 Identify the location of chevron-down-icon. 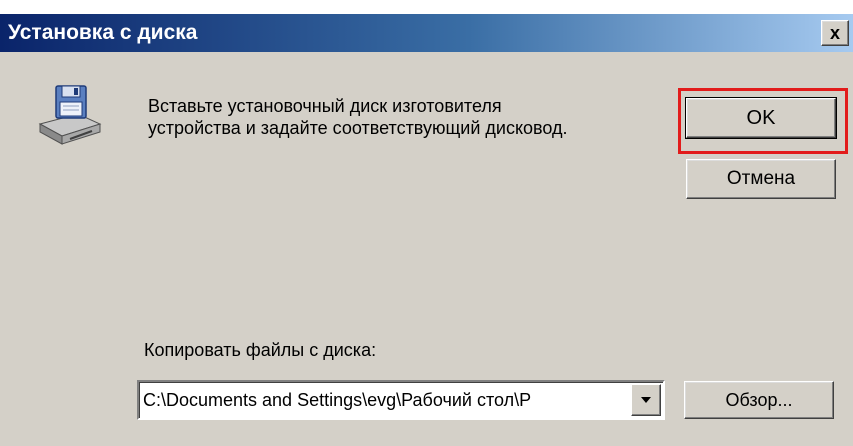
(646, 400).